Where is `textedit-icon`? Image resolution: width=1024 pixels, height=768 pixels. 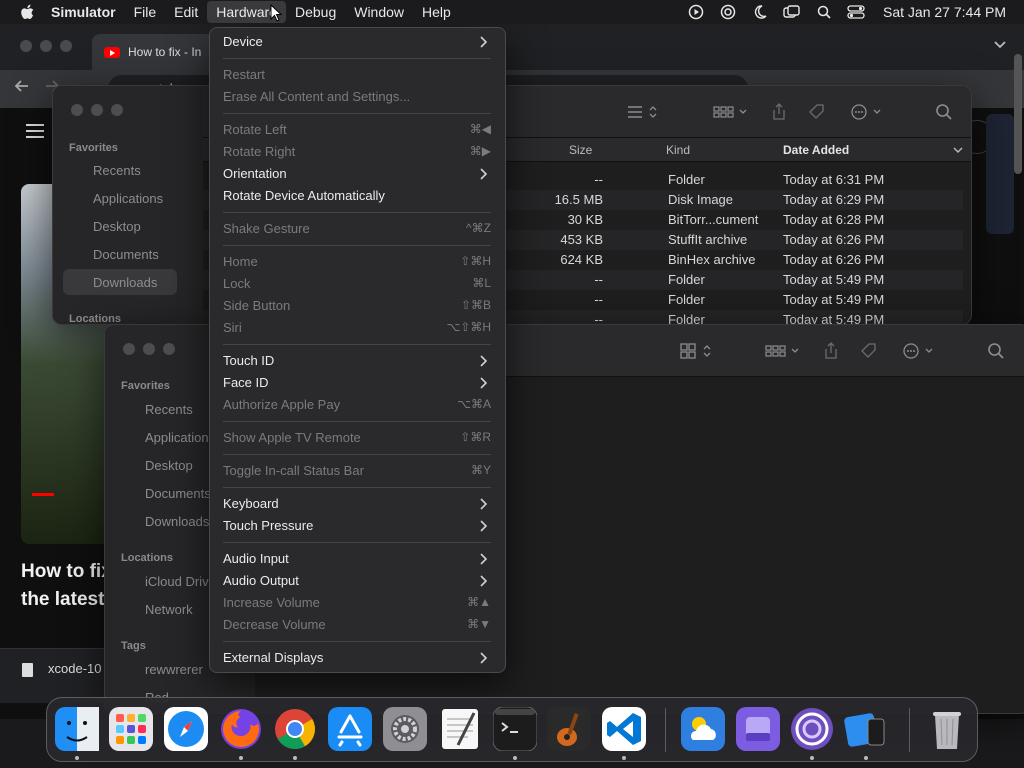
textedit-icon is located at coordinates (460, 729).